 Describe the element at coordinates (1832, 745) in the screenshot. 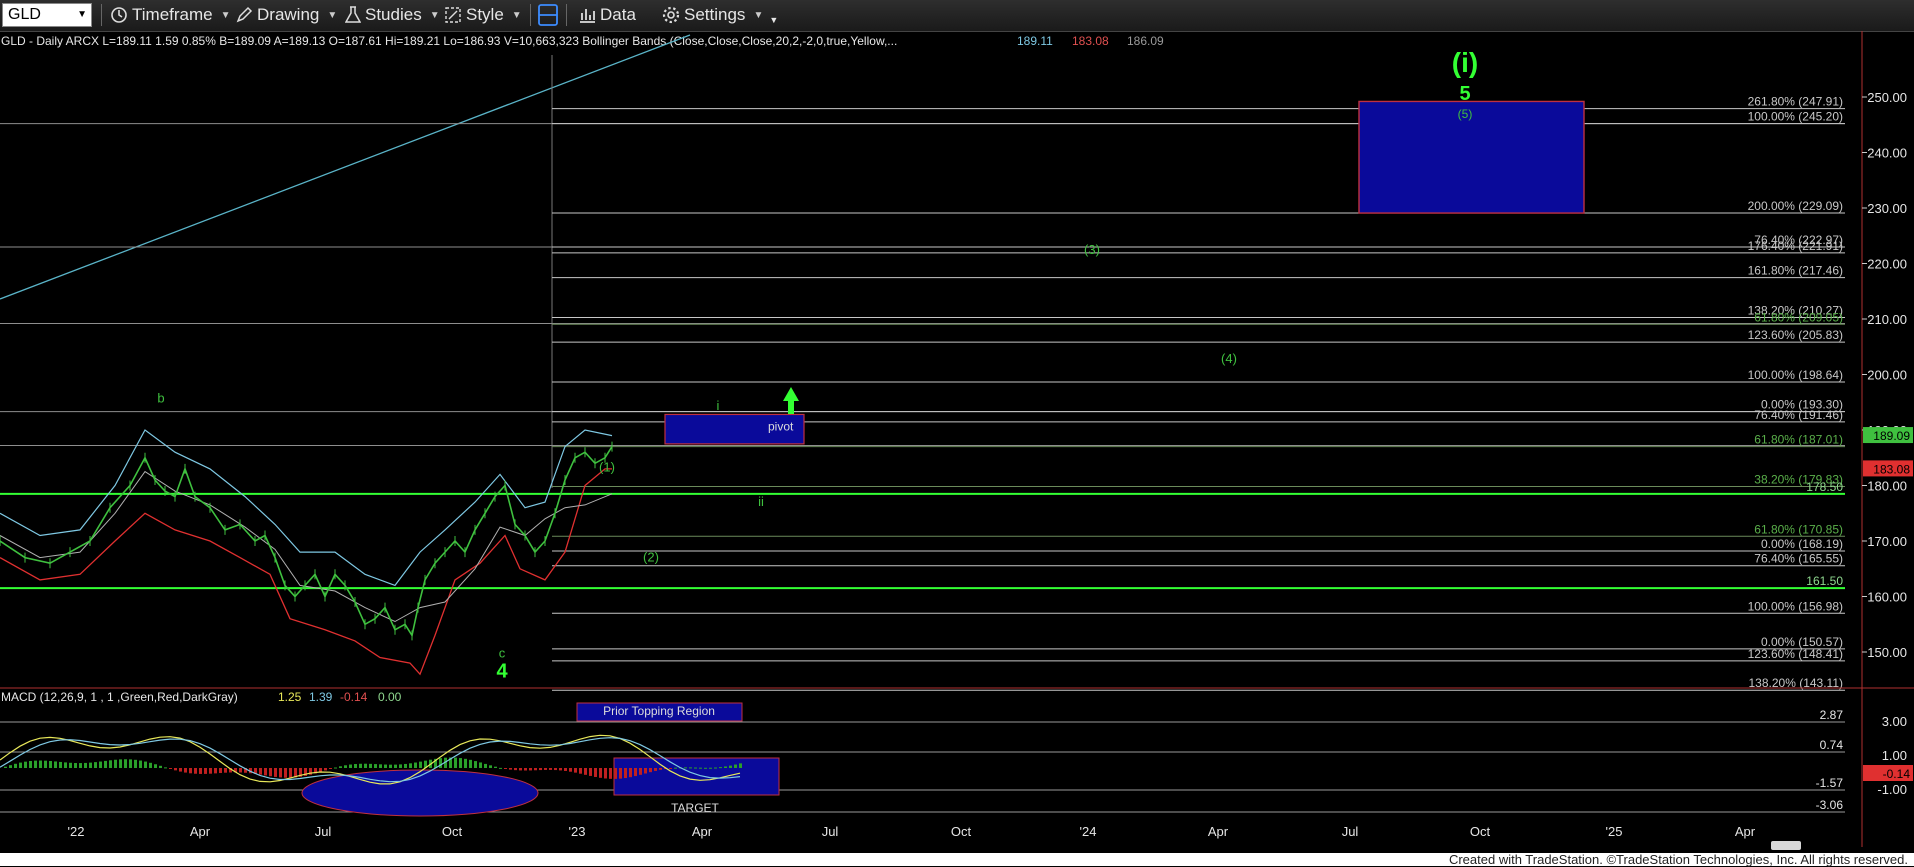

I see `macd-level-label: 0.74` at that location.